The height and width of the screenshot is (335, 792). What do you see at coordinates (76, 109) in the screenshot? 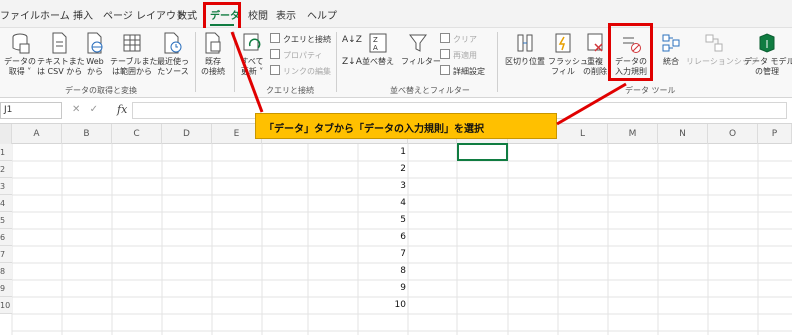
I see `cancel-icon: ✕` at bounding box center [76, 109].